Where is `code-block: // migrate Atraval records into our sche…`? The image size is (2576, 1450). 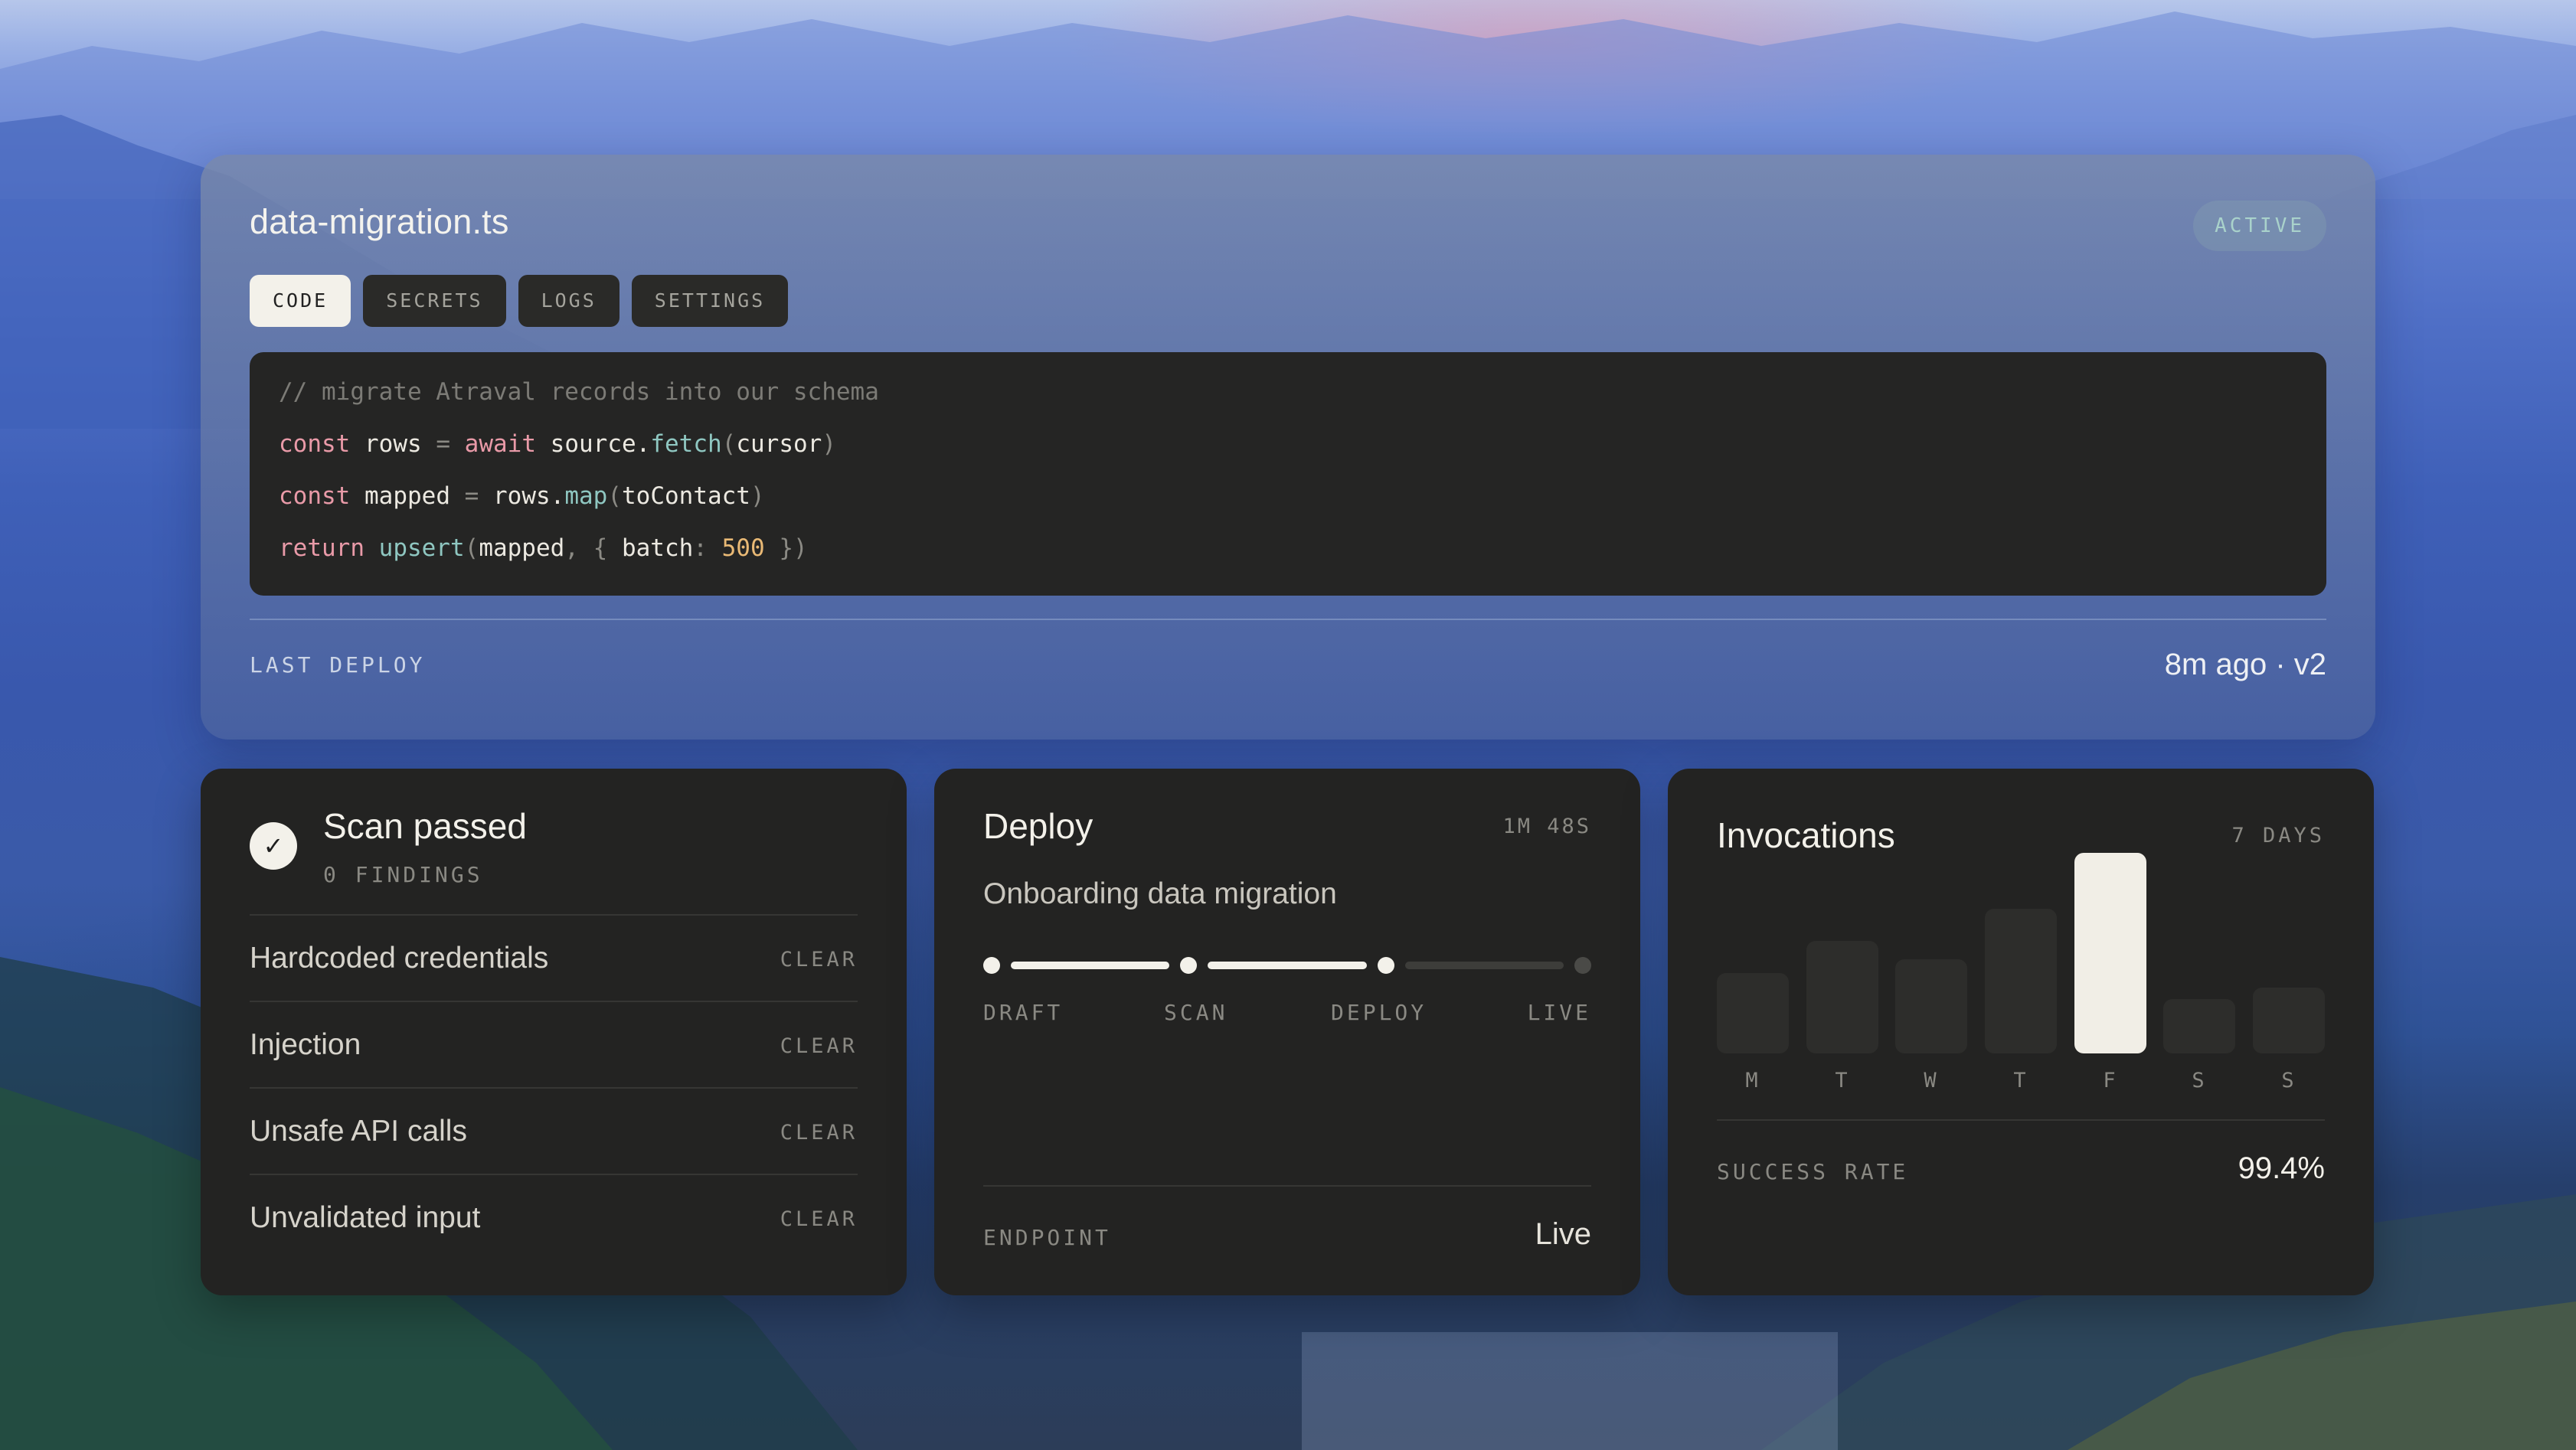 code-block: // migrate Atraval records into our sche… is located at coordinates (1288, 474).